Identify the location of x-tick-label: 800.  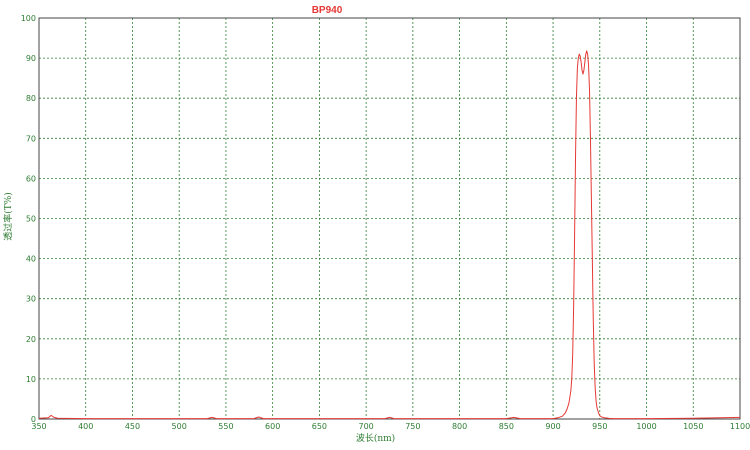
(459, 426).